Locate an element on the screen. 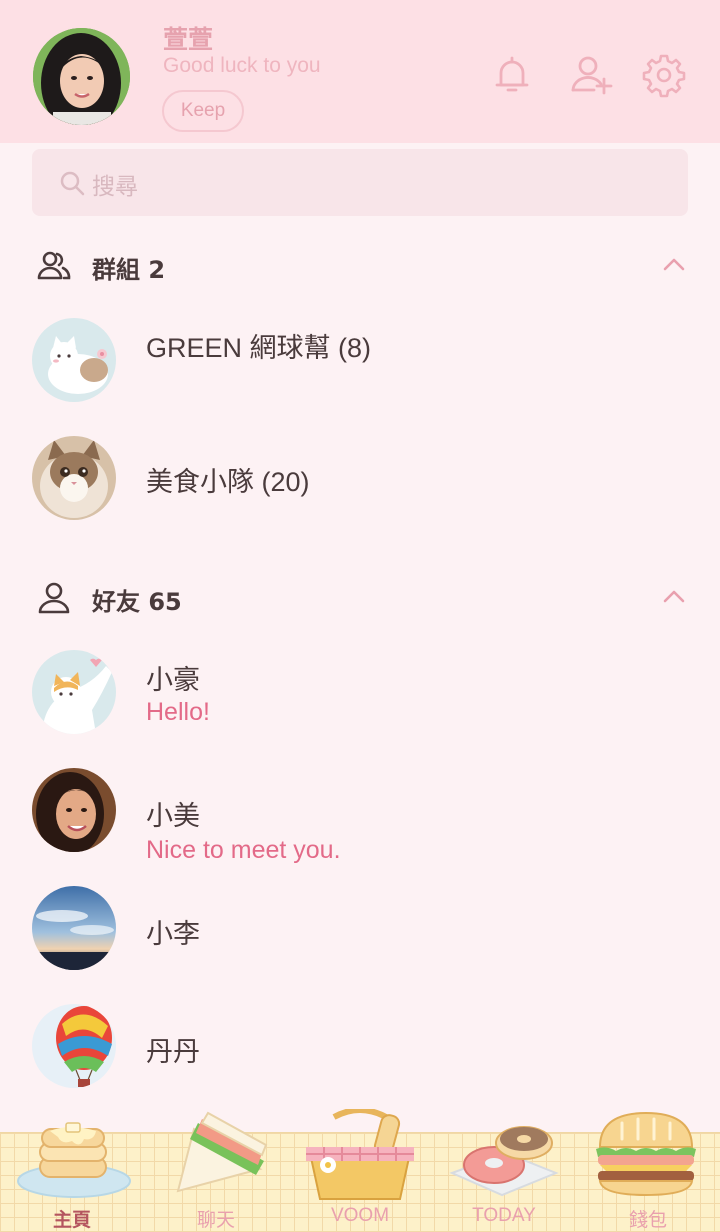  friend-name: 小美 is located at coordinates (173, 816).